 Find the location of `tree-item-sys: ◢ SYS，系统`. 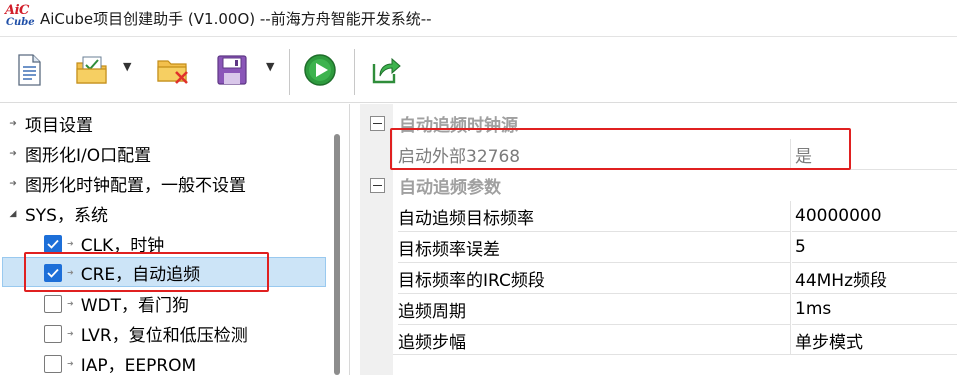

tree-item-sys: ◢ SYS，系统 is located at coordinates (54, 213).